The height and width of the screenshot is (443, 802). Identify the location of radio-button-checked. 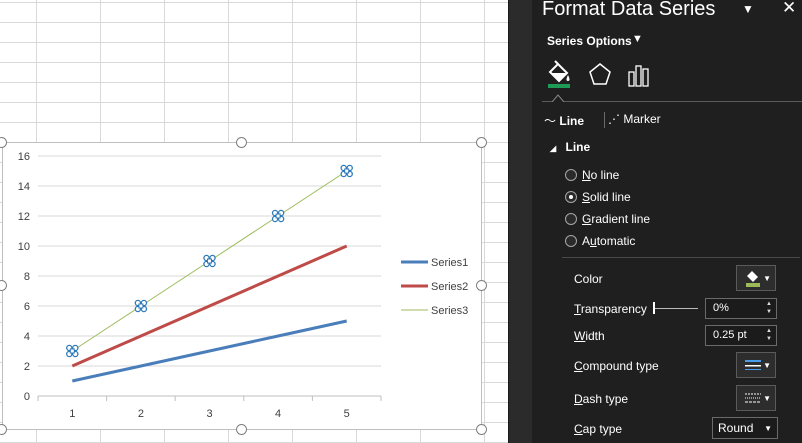
(571, 197).